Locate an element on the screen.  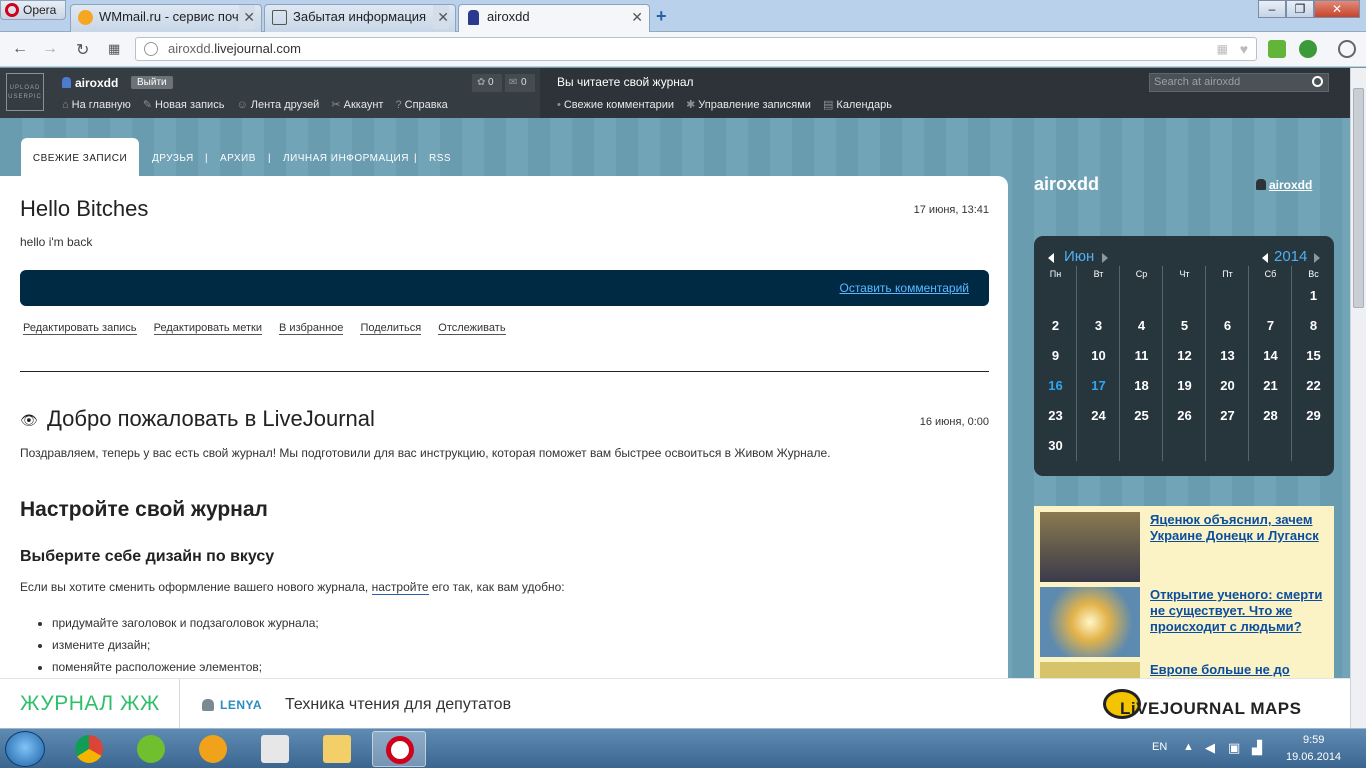
calendar-day: 17 is located at coordinates (1098, 385).